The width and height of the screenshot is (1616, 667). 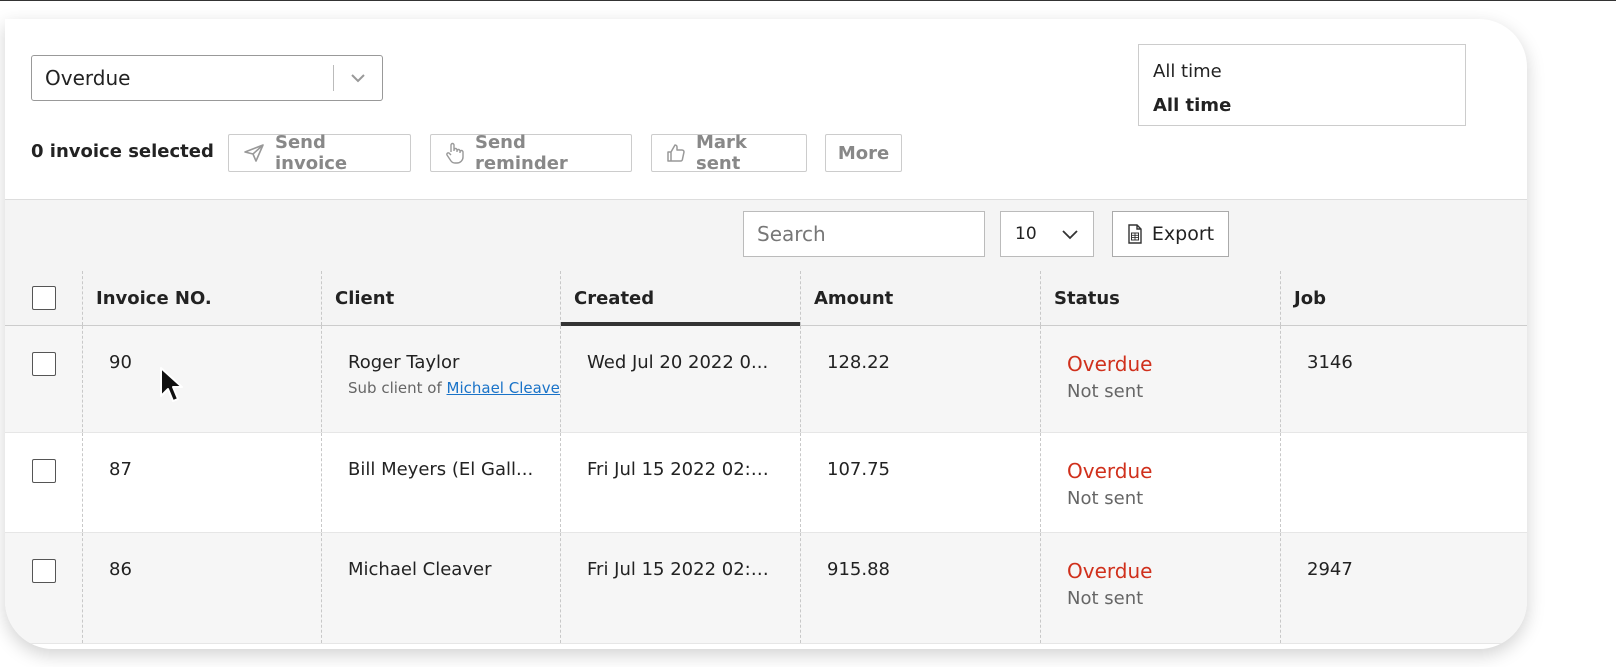 I want to click on reminder-hand-icon, so click(x=455, y=153).